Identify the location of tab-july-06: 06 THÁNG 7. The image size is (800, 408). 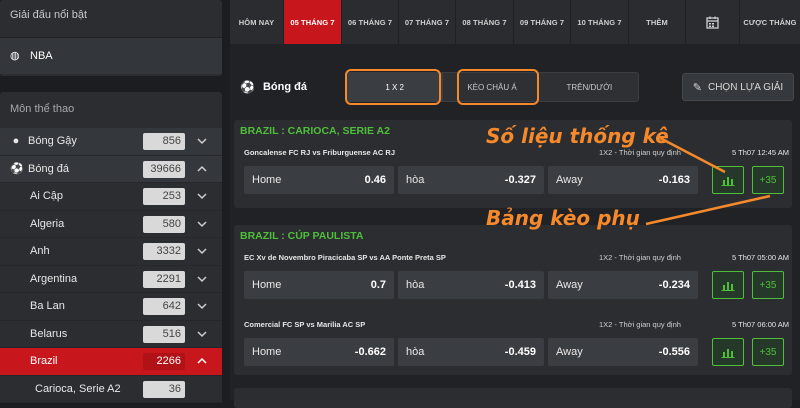
(370, 22).